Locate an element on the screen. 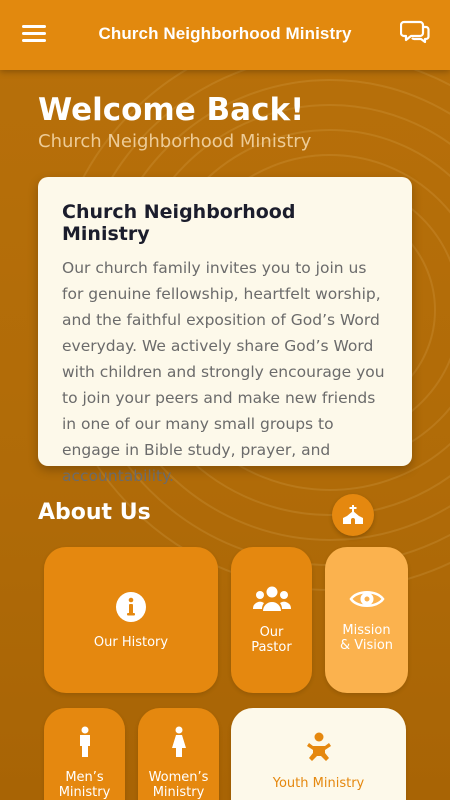 The image size is (450, 800). app-header: Church Neighborhood Ministry is located at coordinates (225, 35).